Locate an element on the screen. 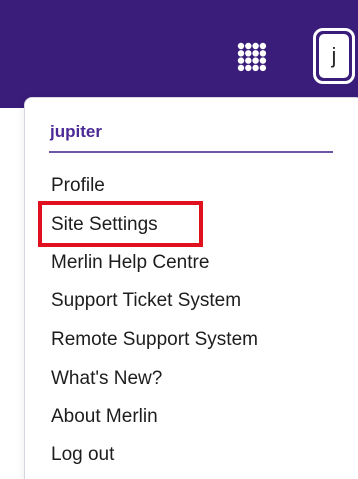 This screenshot has height=479, width=358. menu-item-whats-new: What's New? is located at coordinates (106, 379).